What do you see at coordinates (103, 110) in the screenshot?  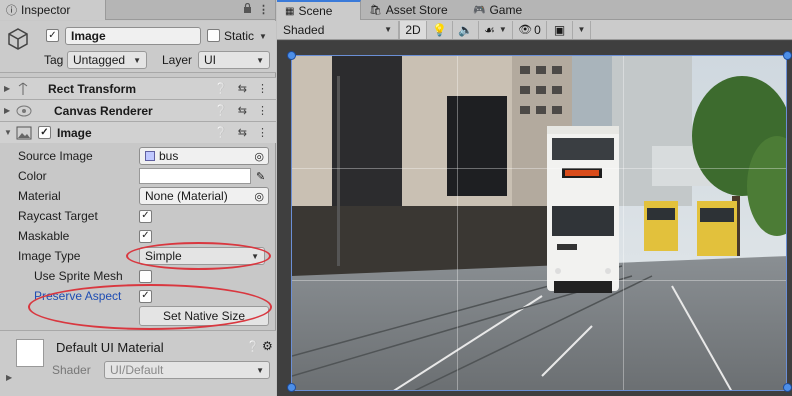 I see `canvas-renderer-title: Canvas Renderer` at bounding box center [103, 110].